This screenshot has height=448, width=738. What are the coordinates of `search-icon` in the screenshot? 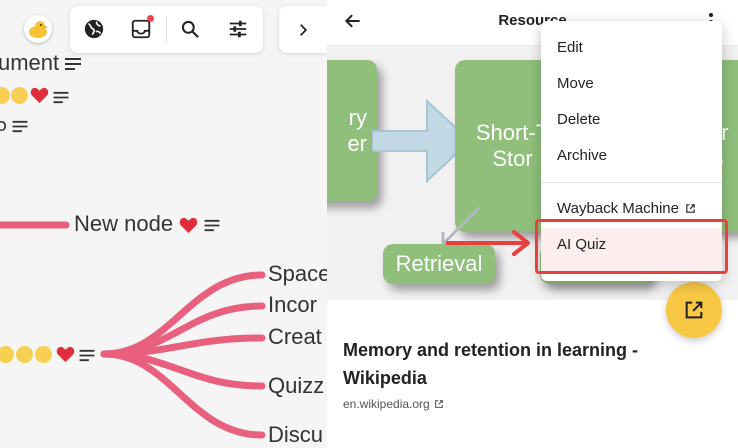 It's located at (190, 29).